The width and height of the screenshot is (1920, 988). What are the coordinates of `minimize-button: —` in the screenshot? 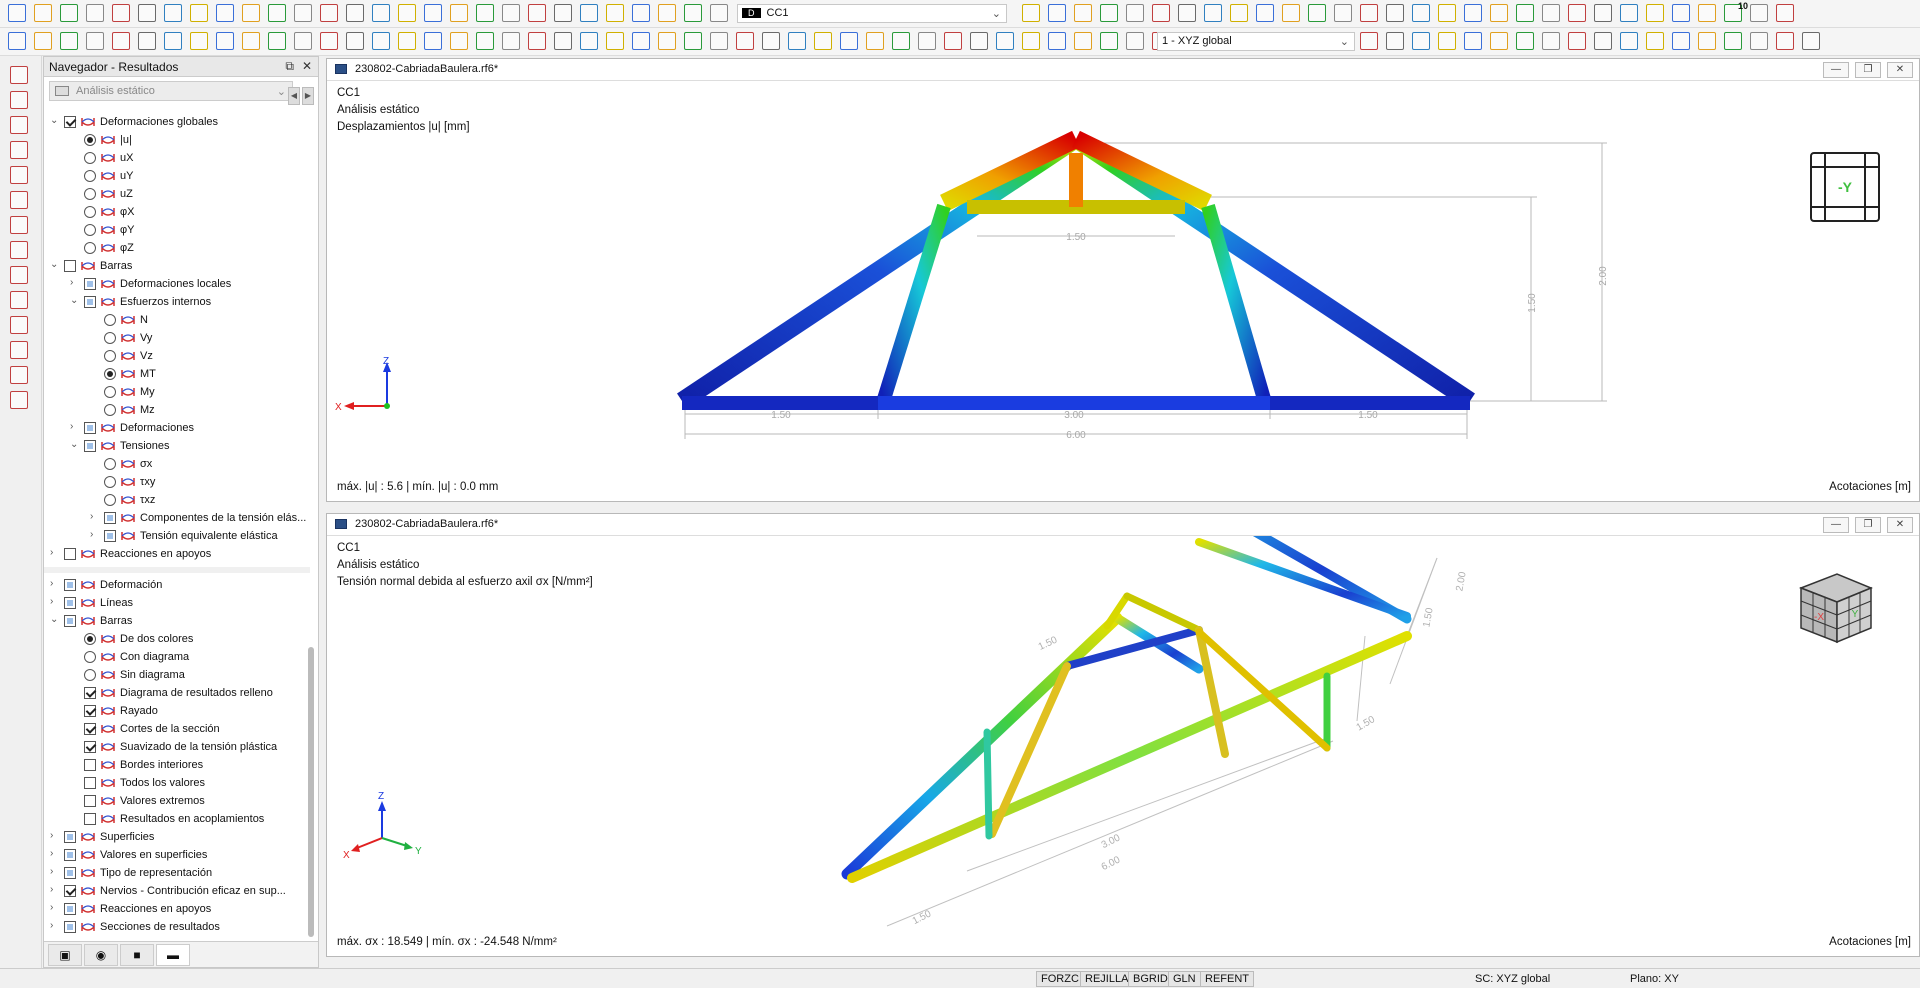 It's located at (1836, 525).